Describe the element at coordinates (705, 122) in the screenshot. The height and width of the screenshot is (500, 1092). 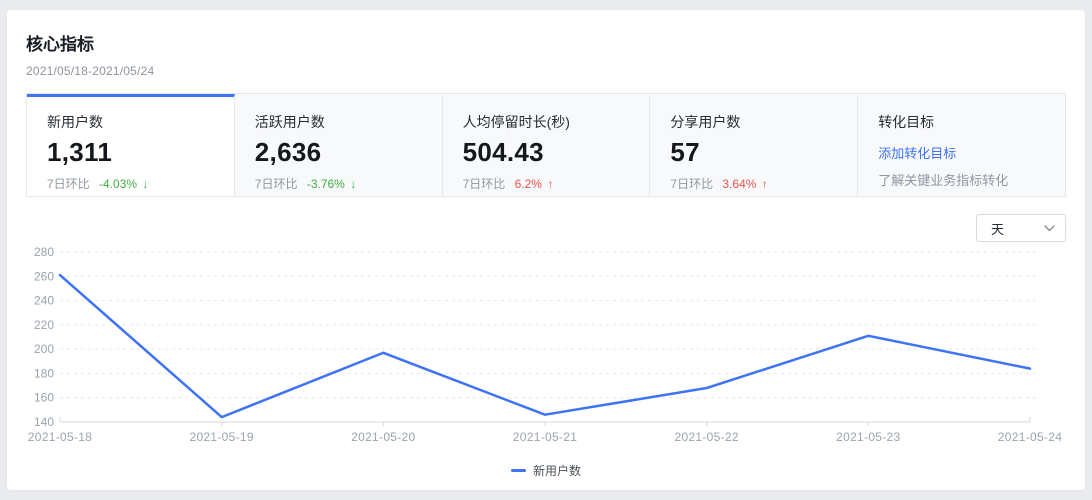
I see `metric-label: 分享用户数` at that location.